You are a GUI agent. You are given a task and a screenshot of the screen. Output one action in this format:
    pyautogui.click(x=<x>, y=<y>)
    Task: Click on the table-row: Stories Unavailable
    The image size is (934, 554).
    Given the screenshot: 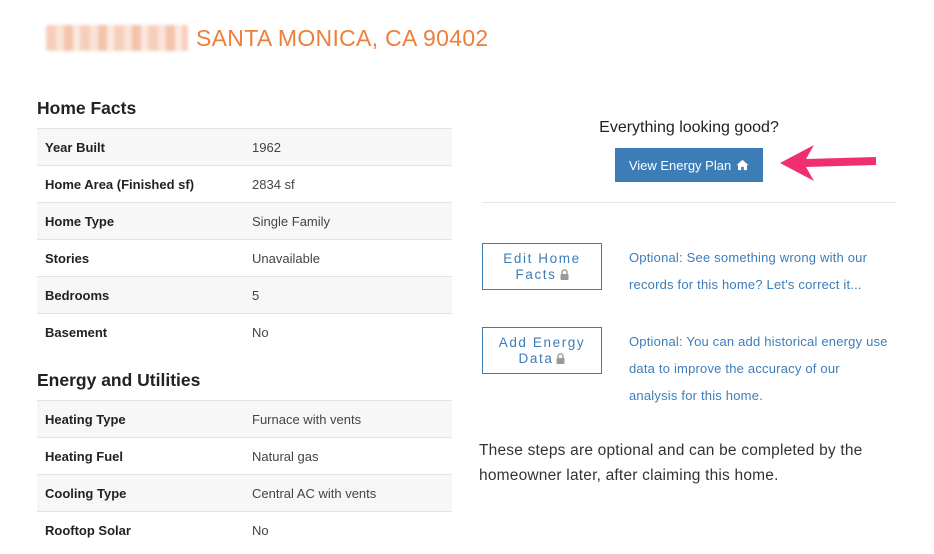 What is the action you would take?
    pyautogui.click(x=244, y=258)
    